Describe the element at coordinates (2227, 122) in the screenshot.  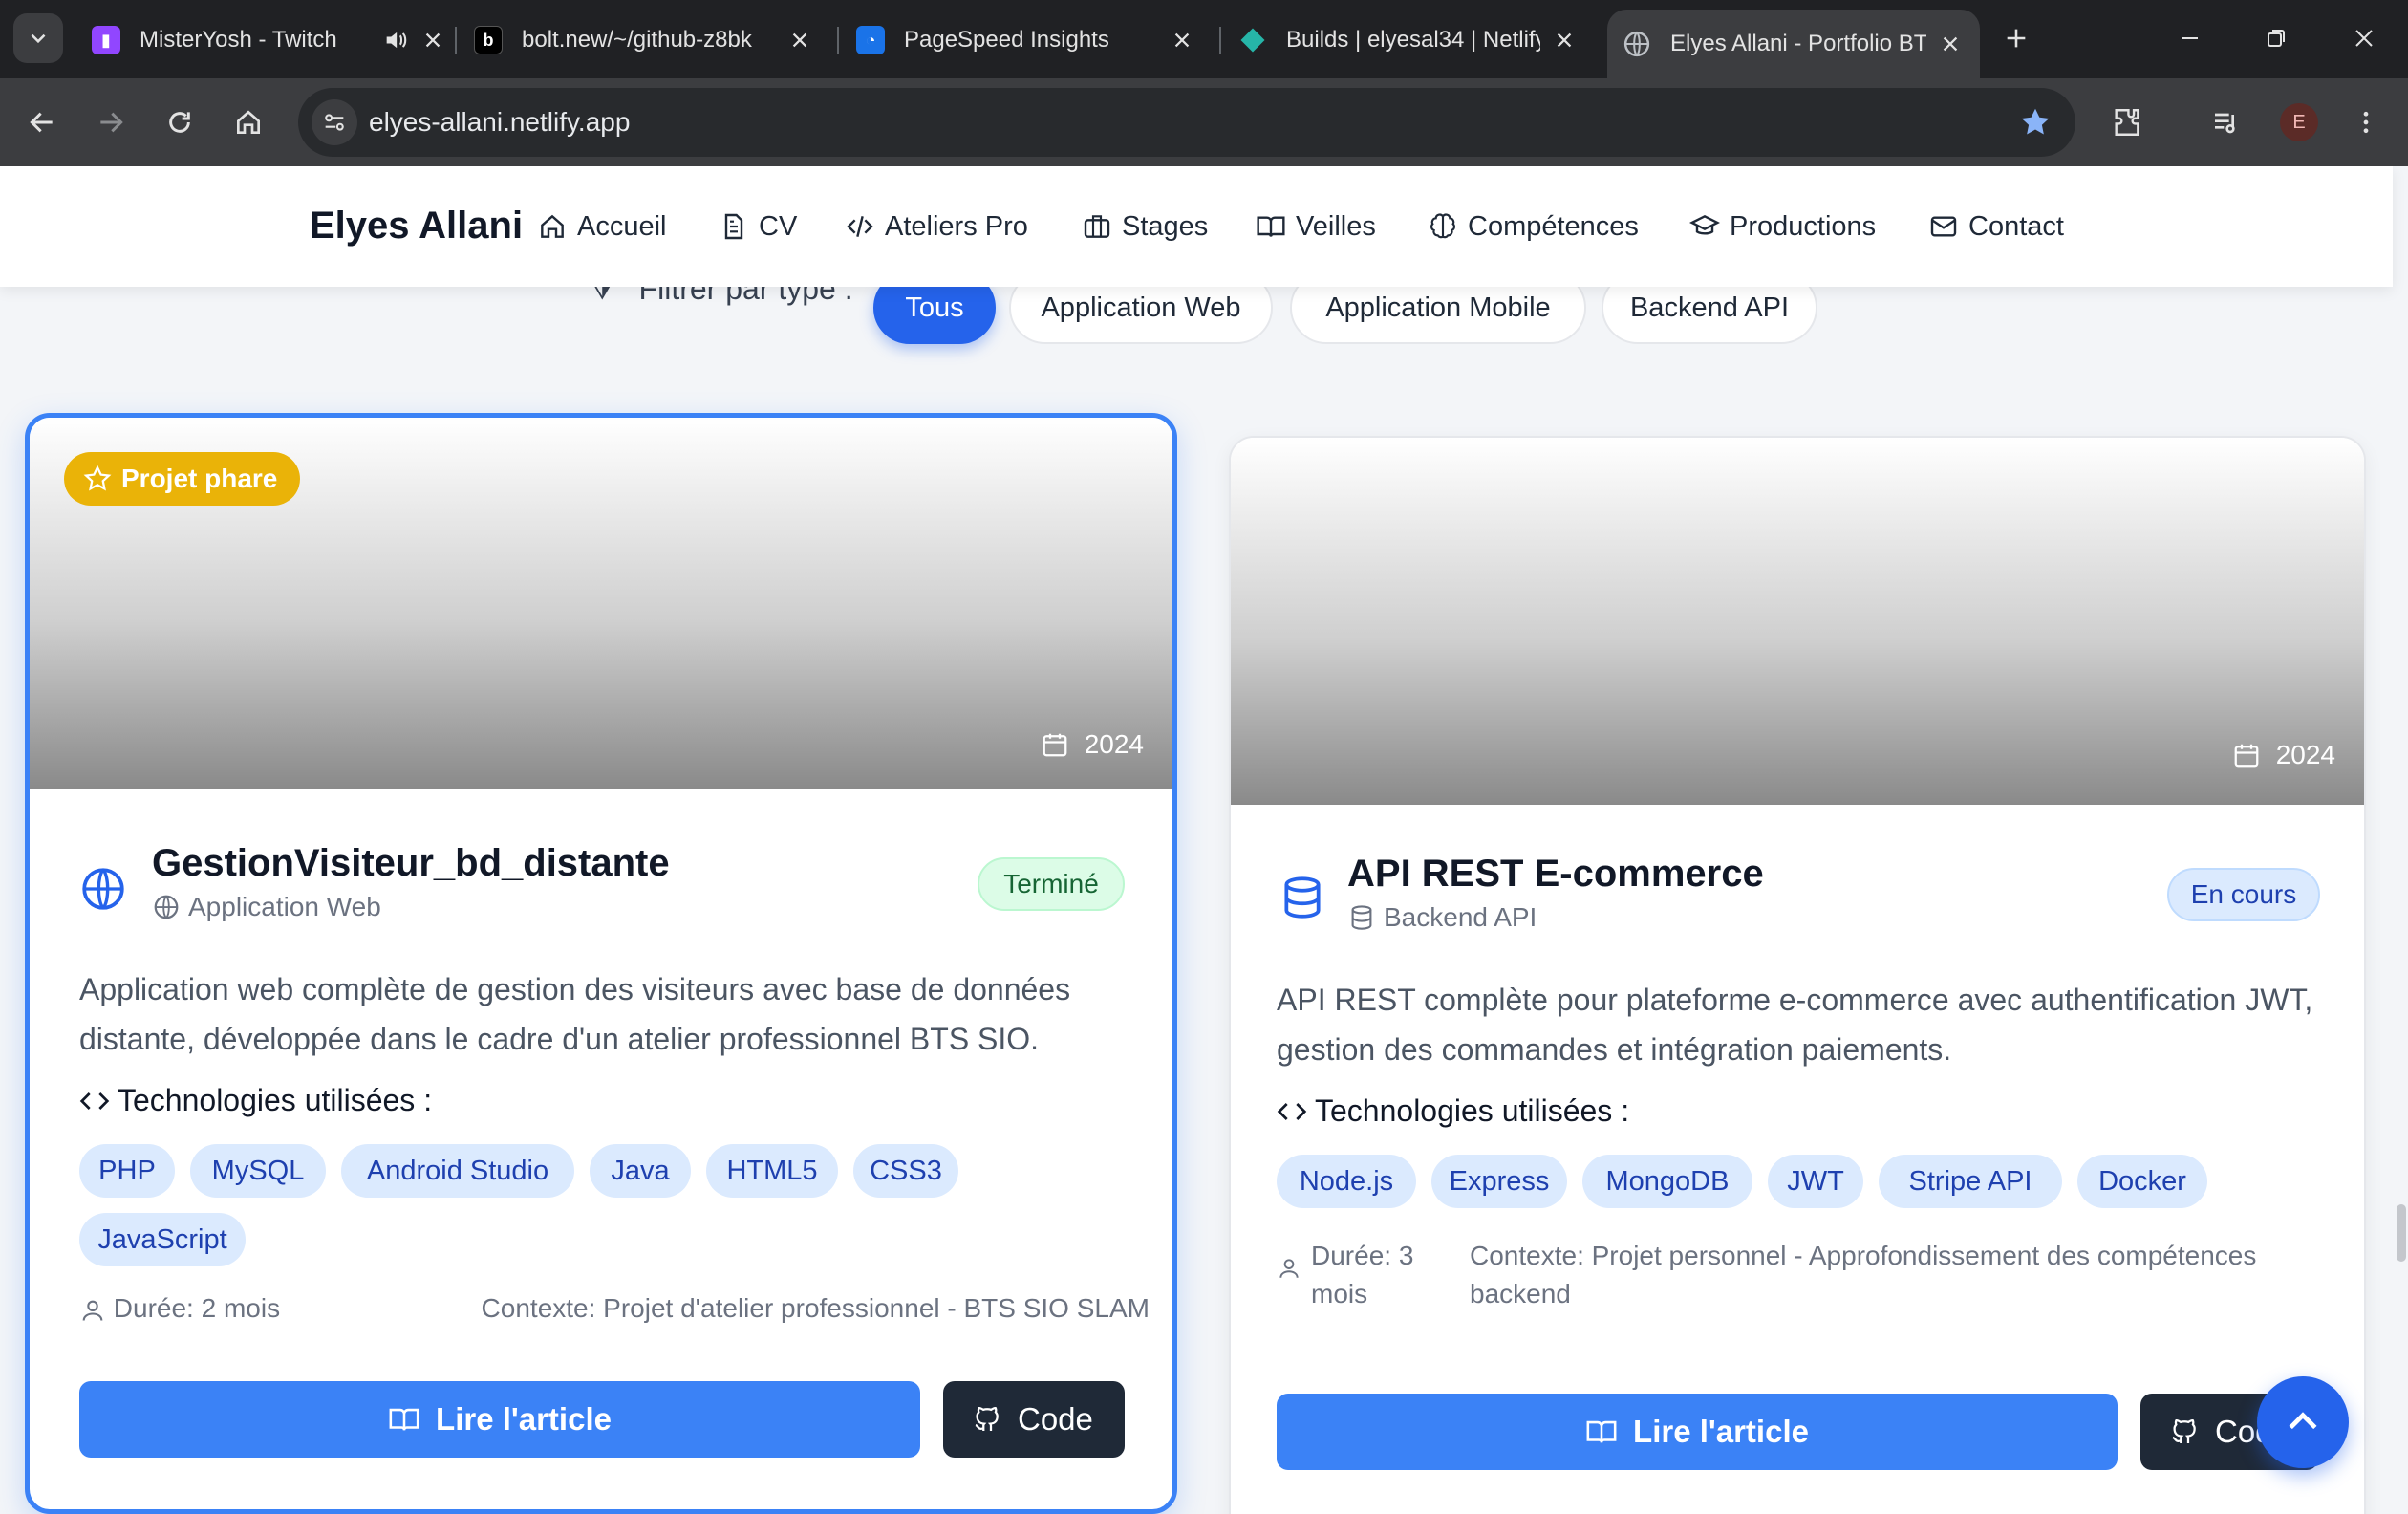
I see `media-control-icon` at that location.